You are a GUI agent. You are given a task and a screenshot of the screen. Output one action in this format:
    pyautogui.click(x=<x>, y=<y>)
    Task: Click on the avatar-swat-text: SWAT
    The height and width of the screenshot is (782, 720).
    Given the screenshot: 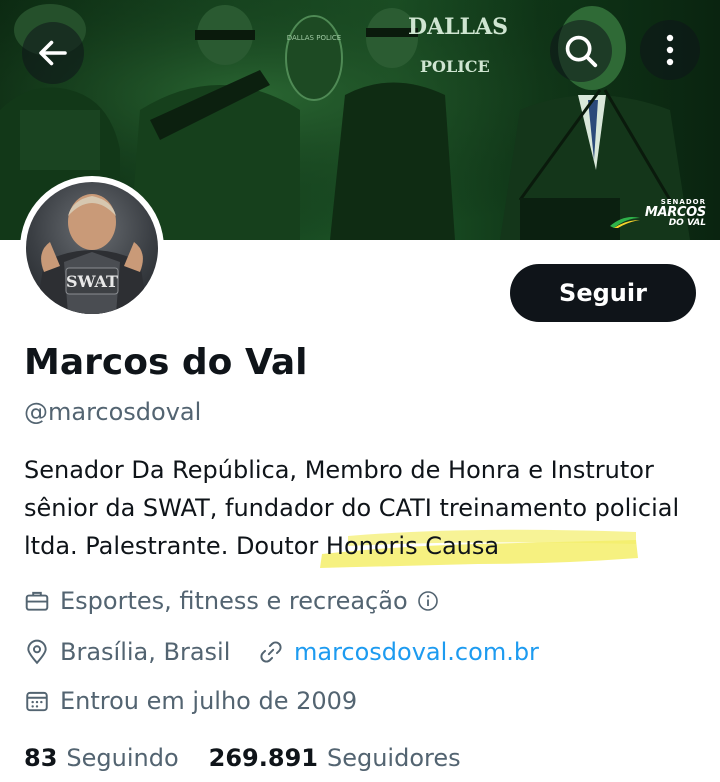 What is the action you would take?
    pyautogui.click(x=92, y=281)
    